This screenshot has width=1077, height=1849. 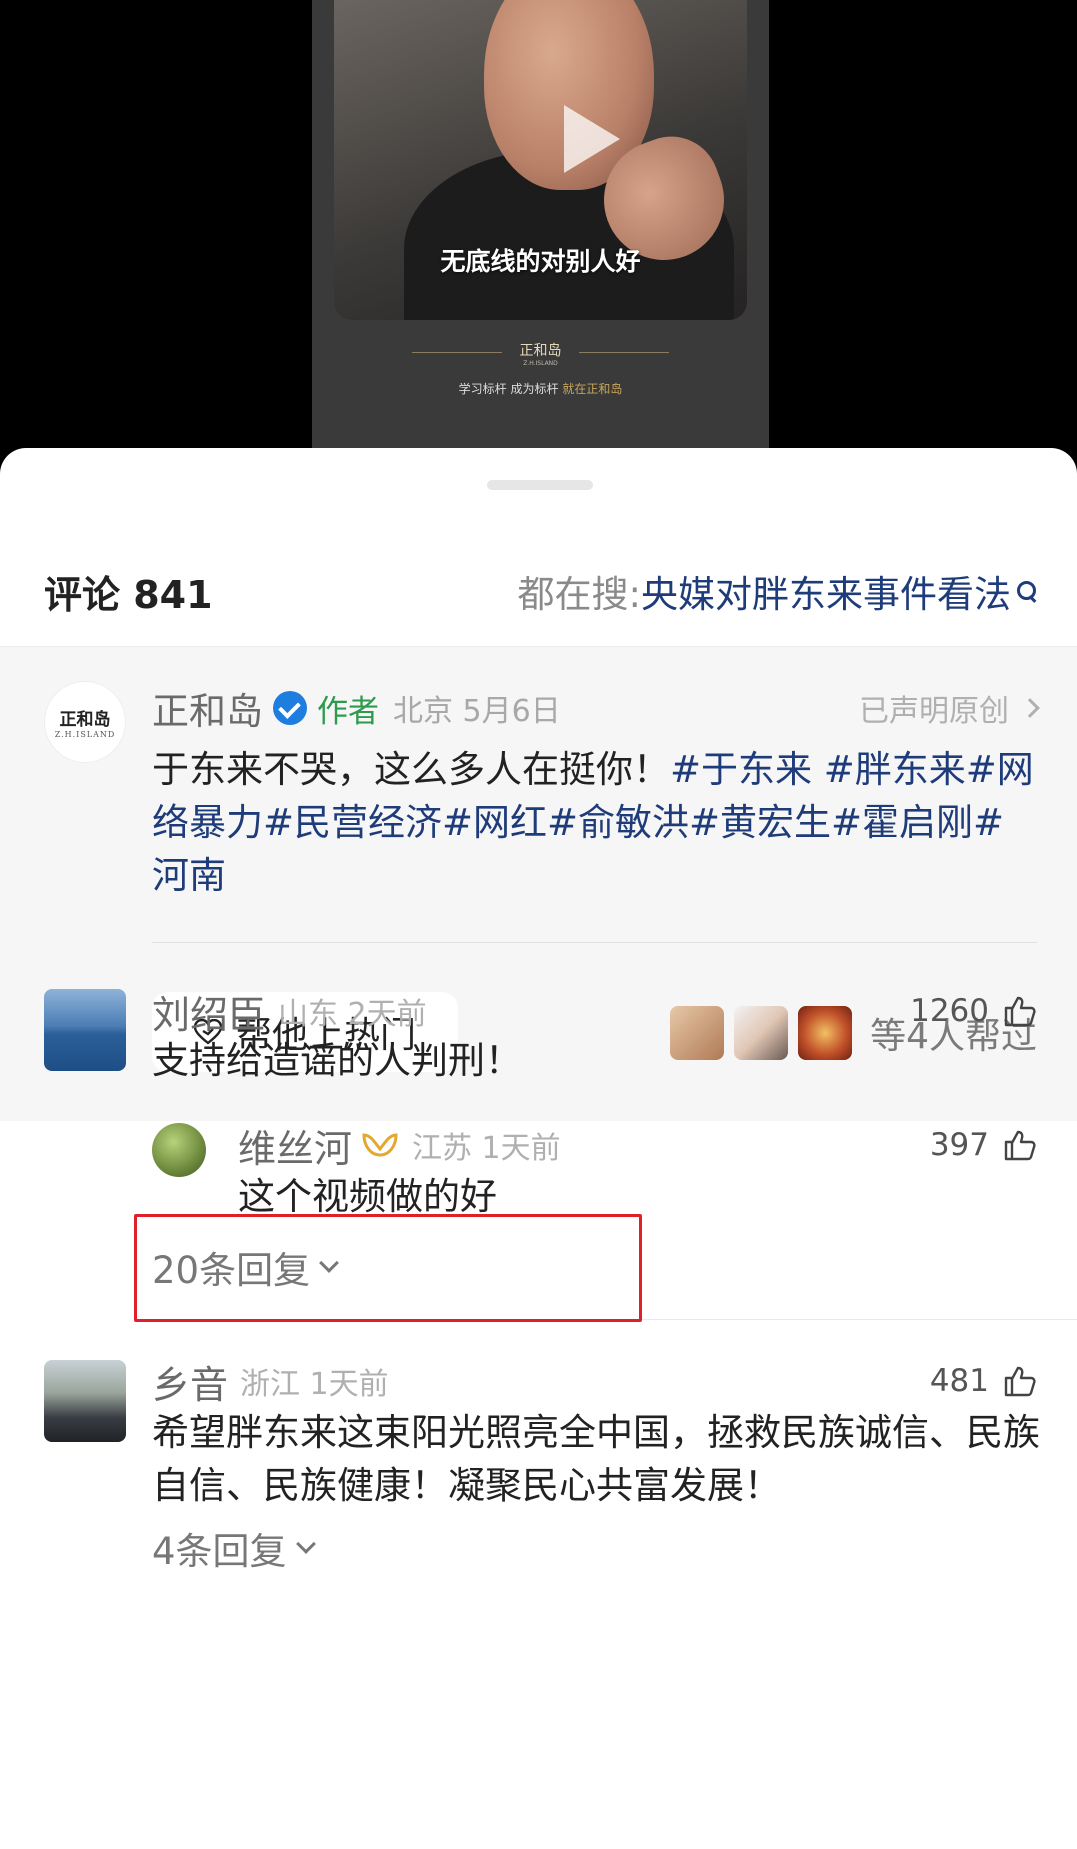 I want to click on chevron-right-icon, so click(x=1030, y=708).